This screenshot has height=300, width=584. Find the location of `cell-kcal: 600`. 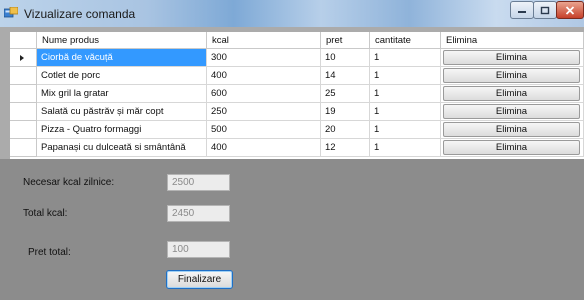

cell-kcal: 600 is located at coordinates (264, 94).